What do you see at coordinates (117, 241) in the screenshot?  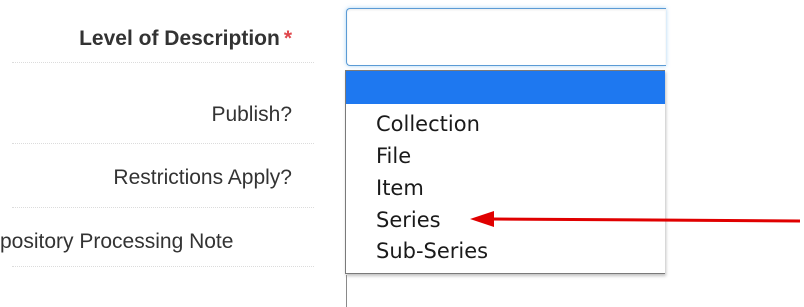 I see `processing-note-text: pository Processing Note` at bounding box center [117, 241].